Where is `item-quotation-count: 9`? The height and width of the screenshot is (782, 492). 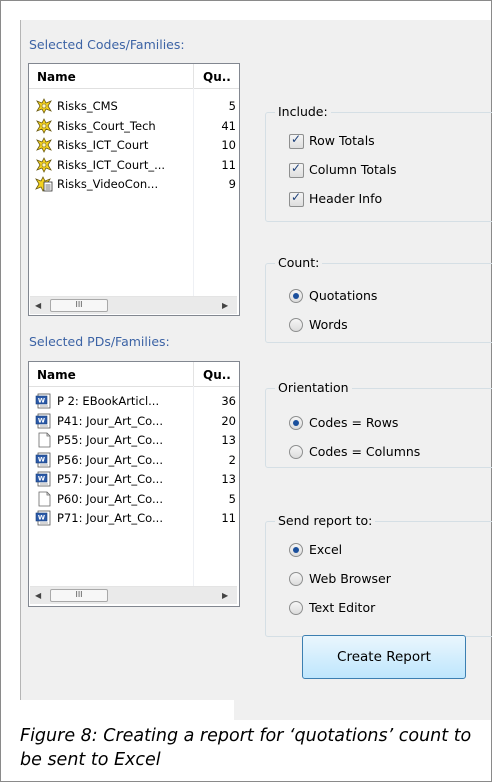
item-quotation-count: 9 is located at coordinates (232, 184).